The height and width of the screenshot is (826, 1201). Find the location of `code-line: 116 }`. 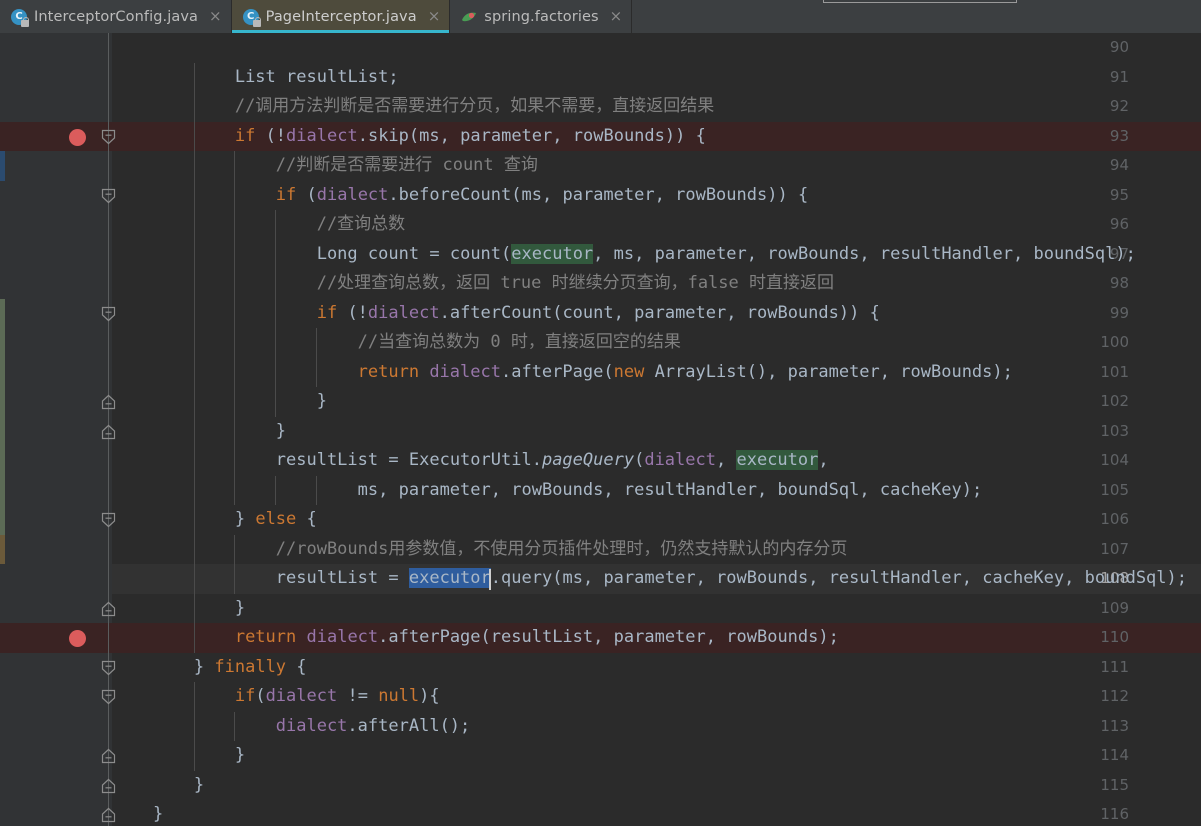

code-line: 116 } is located at coordinates (600, 813).